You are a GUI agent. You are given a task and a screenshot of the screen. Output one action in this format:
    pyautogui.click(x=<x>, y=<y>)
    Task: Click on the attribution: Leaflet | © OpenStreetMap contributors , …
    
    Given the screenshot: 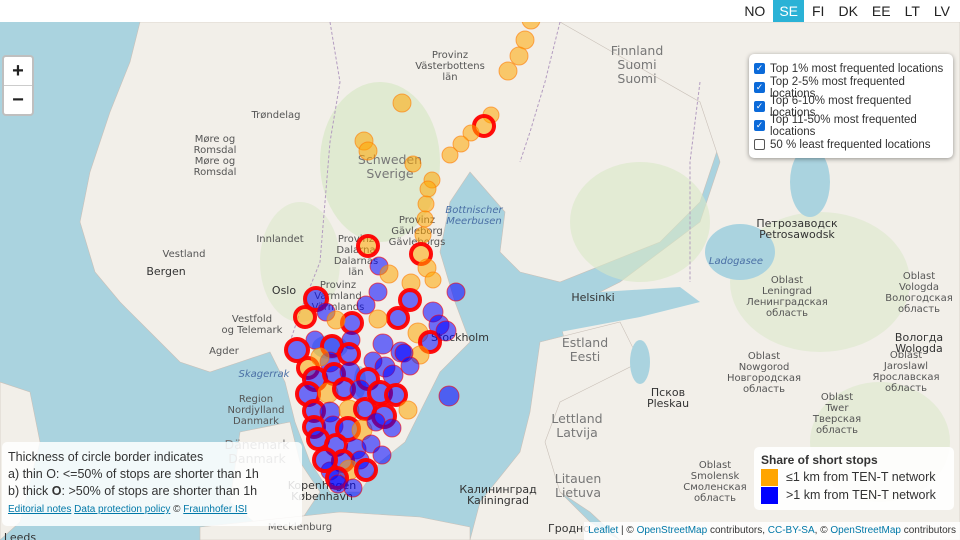 What is the action you would take?
    pyautogui.click(x=772, y=531)
    